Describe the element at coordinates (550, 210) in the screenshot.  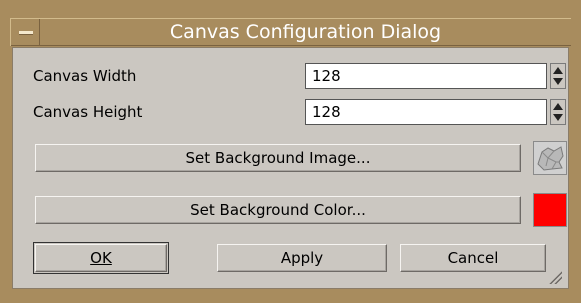
I see `background-color-swatch` at that location.